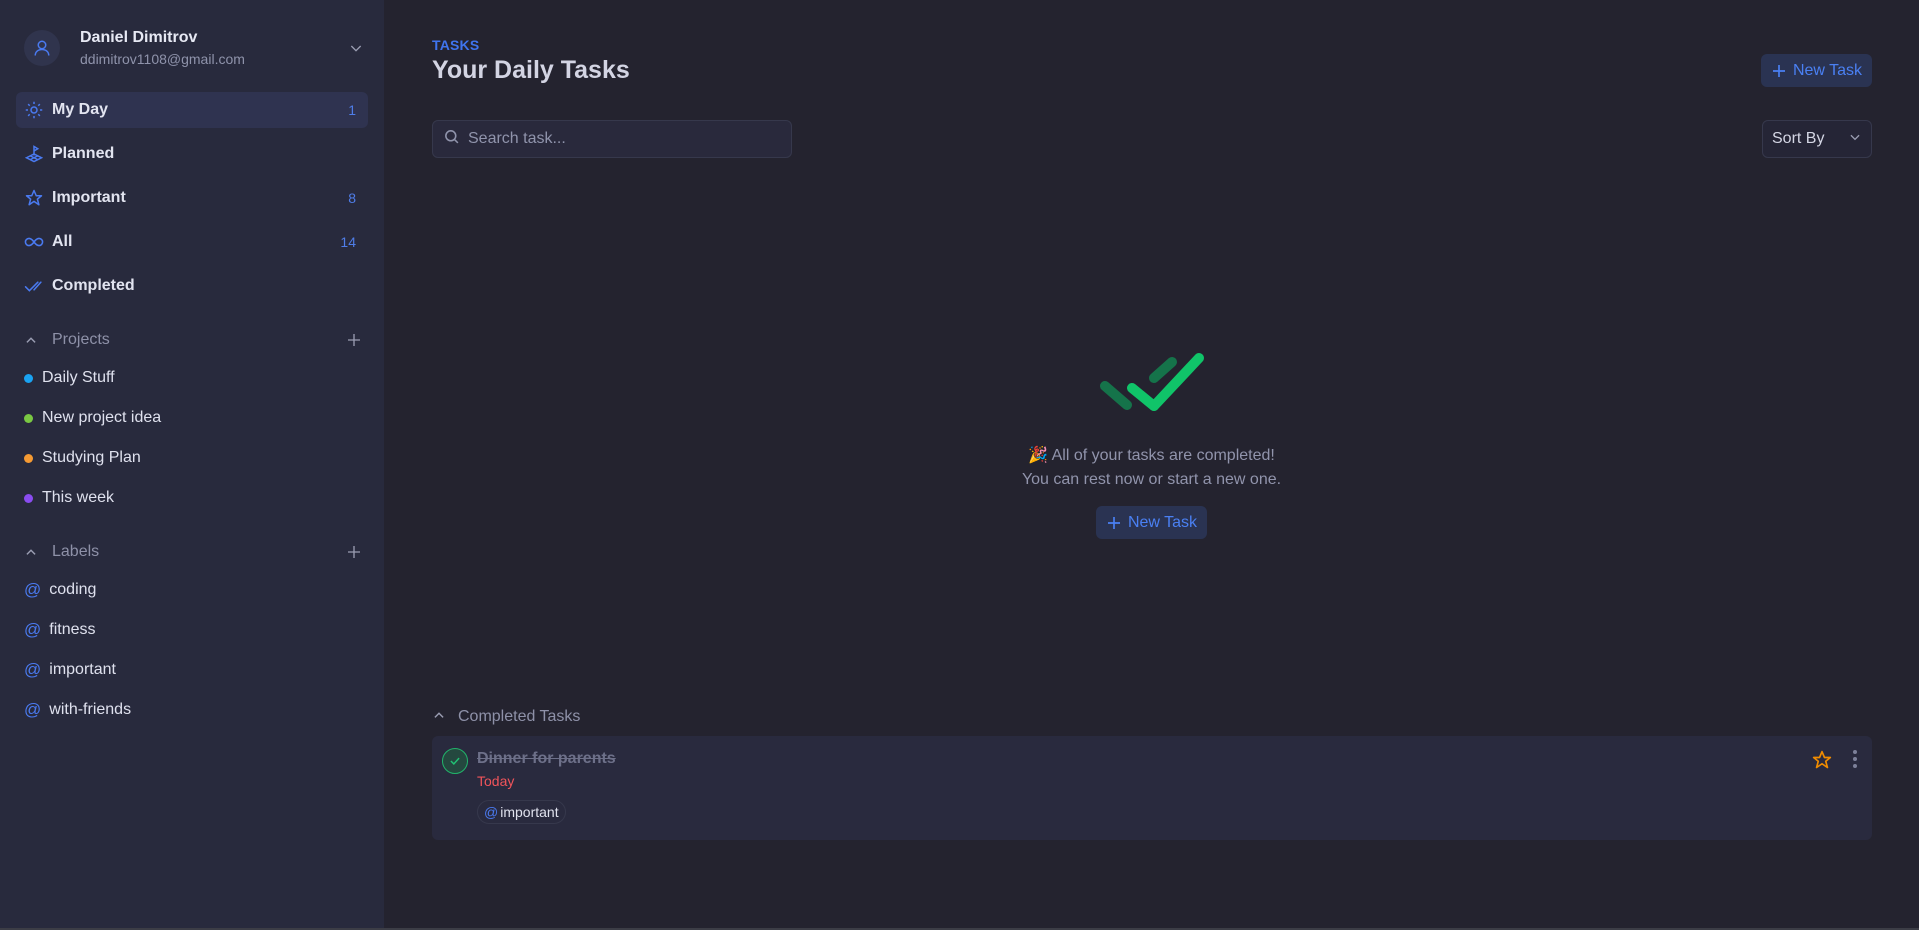 The height and width of the screenshot is (930, 1919). Describe the element at coordinates (194, 48) in the screenshot. I see `user-profile: Daniel Dimitrov ddimitrov1108@gmail.com` at that location.